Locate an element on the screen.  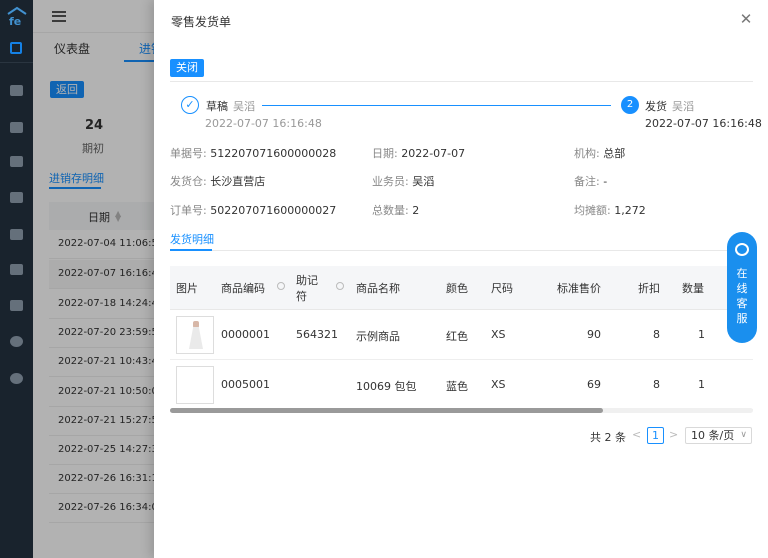
step-draft-title: 草稿 is located at coordinates (217, 106).